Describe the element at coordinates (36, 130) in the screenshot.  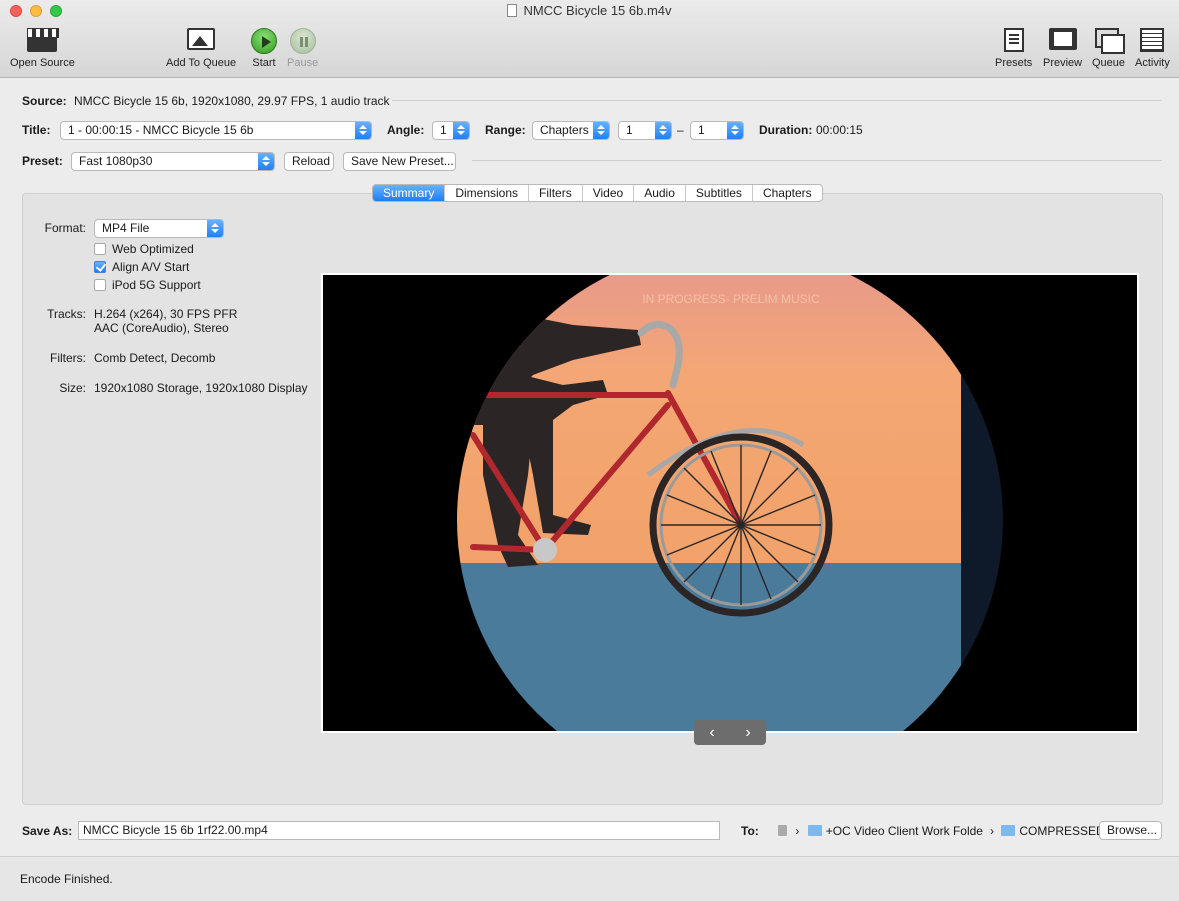
I see `title-label: Title:` at that location.